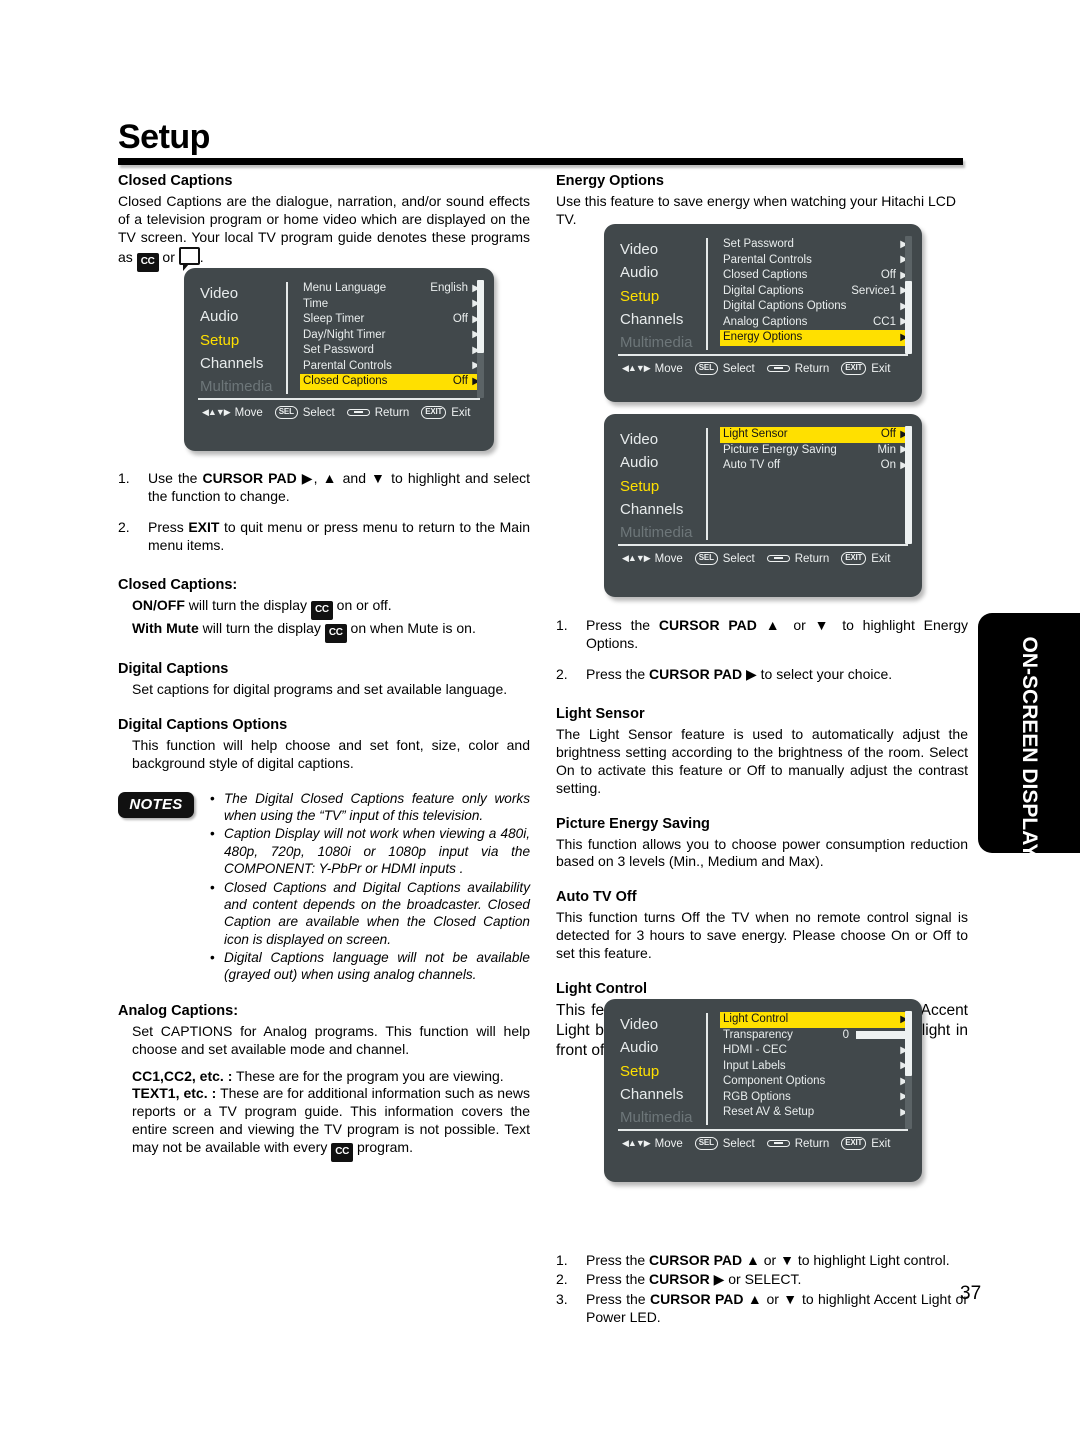 This screenshot has width=1080, height=1440. I want to click on return-key-icon, so click(778, 368).